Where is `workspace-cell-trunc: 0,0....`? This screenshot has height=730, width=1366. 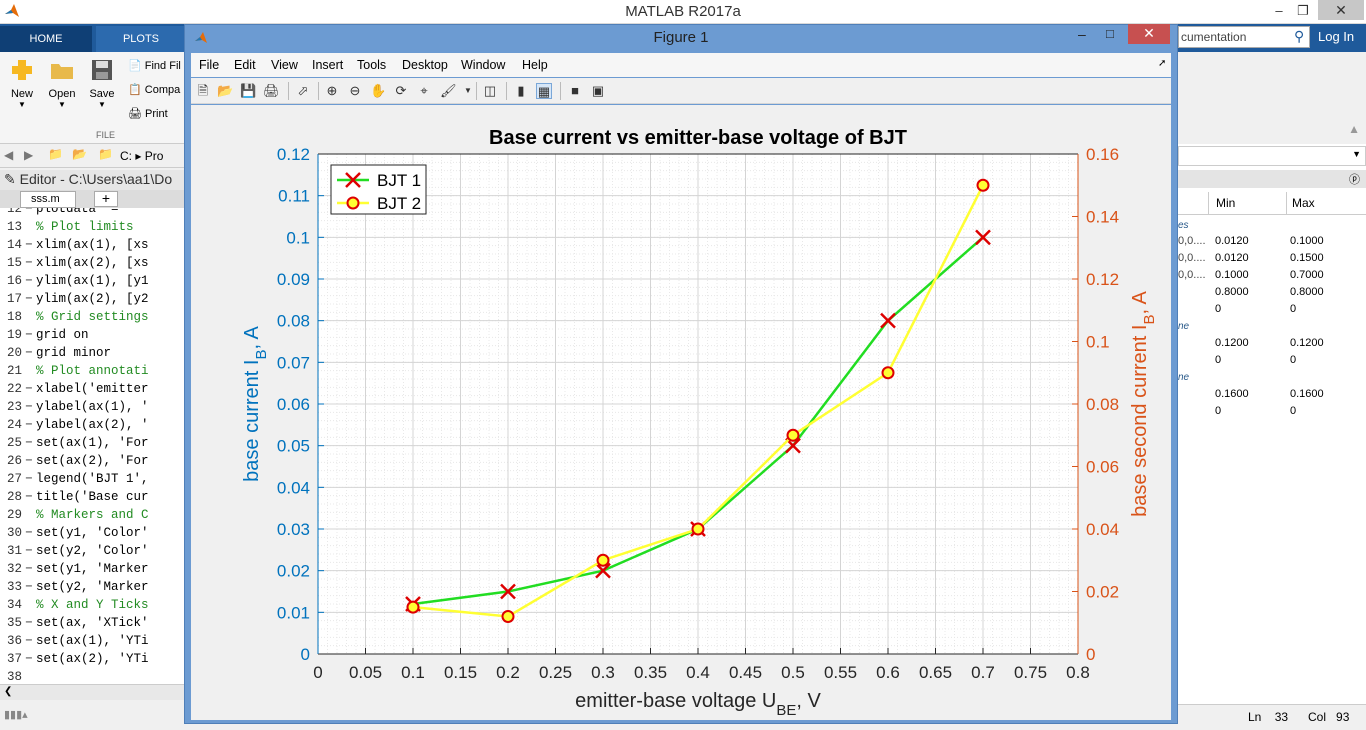
workspace-cell-trunc: 0,0.... is located at coordinates (1192, 275).